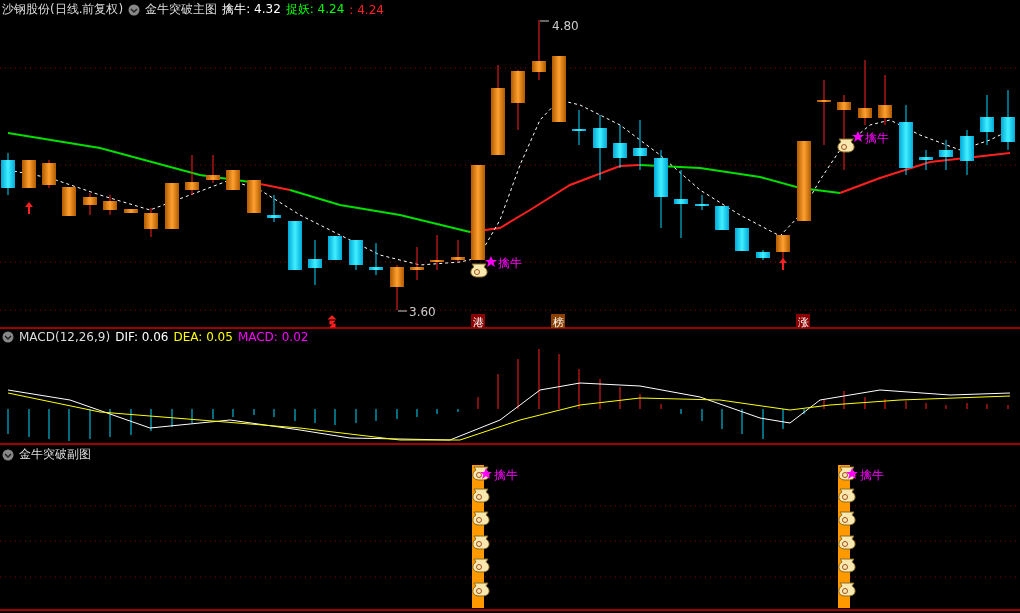 This screenshot has height=613, width=1020. I want to click on price-label: 4.80, so click(565, 26).